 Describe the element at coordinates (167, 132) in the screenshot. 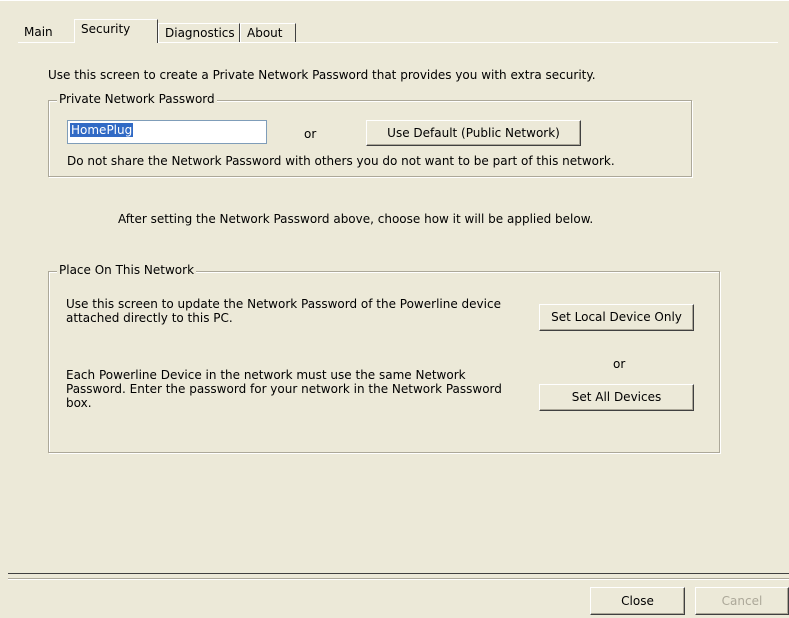

I see `network-password-input: HomePlug` at that location.